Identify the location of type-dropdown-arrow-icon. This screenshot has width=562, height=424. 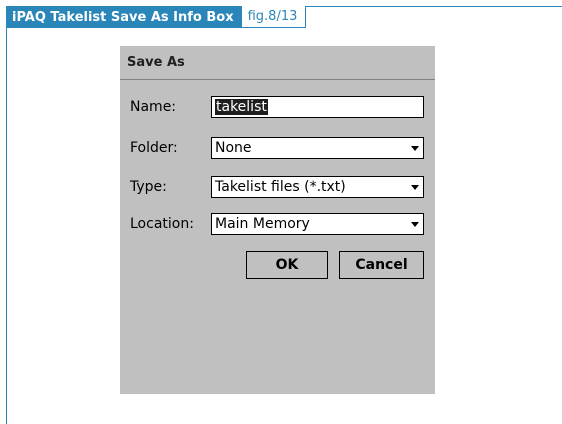
(415, 187).